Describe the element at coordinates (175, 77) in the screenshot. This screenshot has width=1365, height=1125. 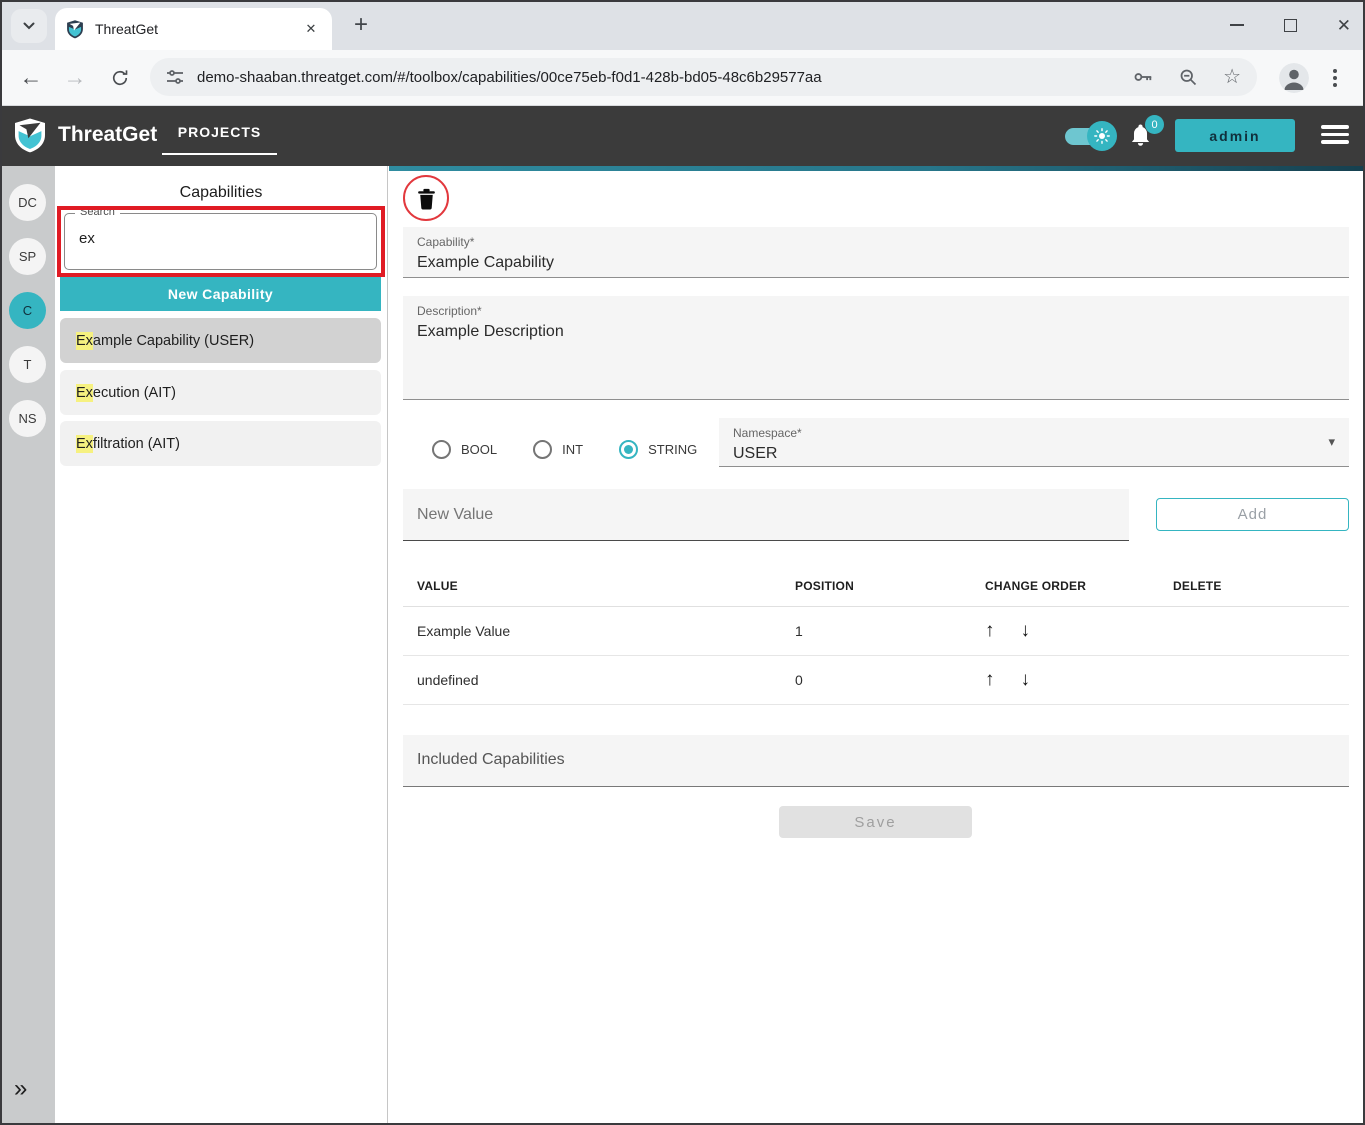
I see `site-settings-icon` at that location.